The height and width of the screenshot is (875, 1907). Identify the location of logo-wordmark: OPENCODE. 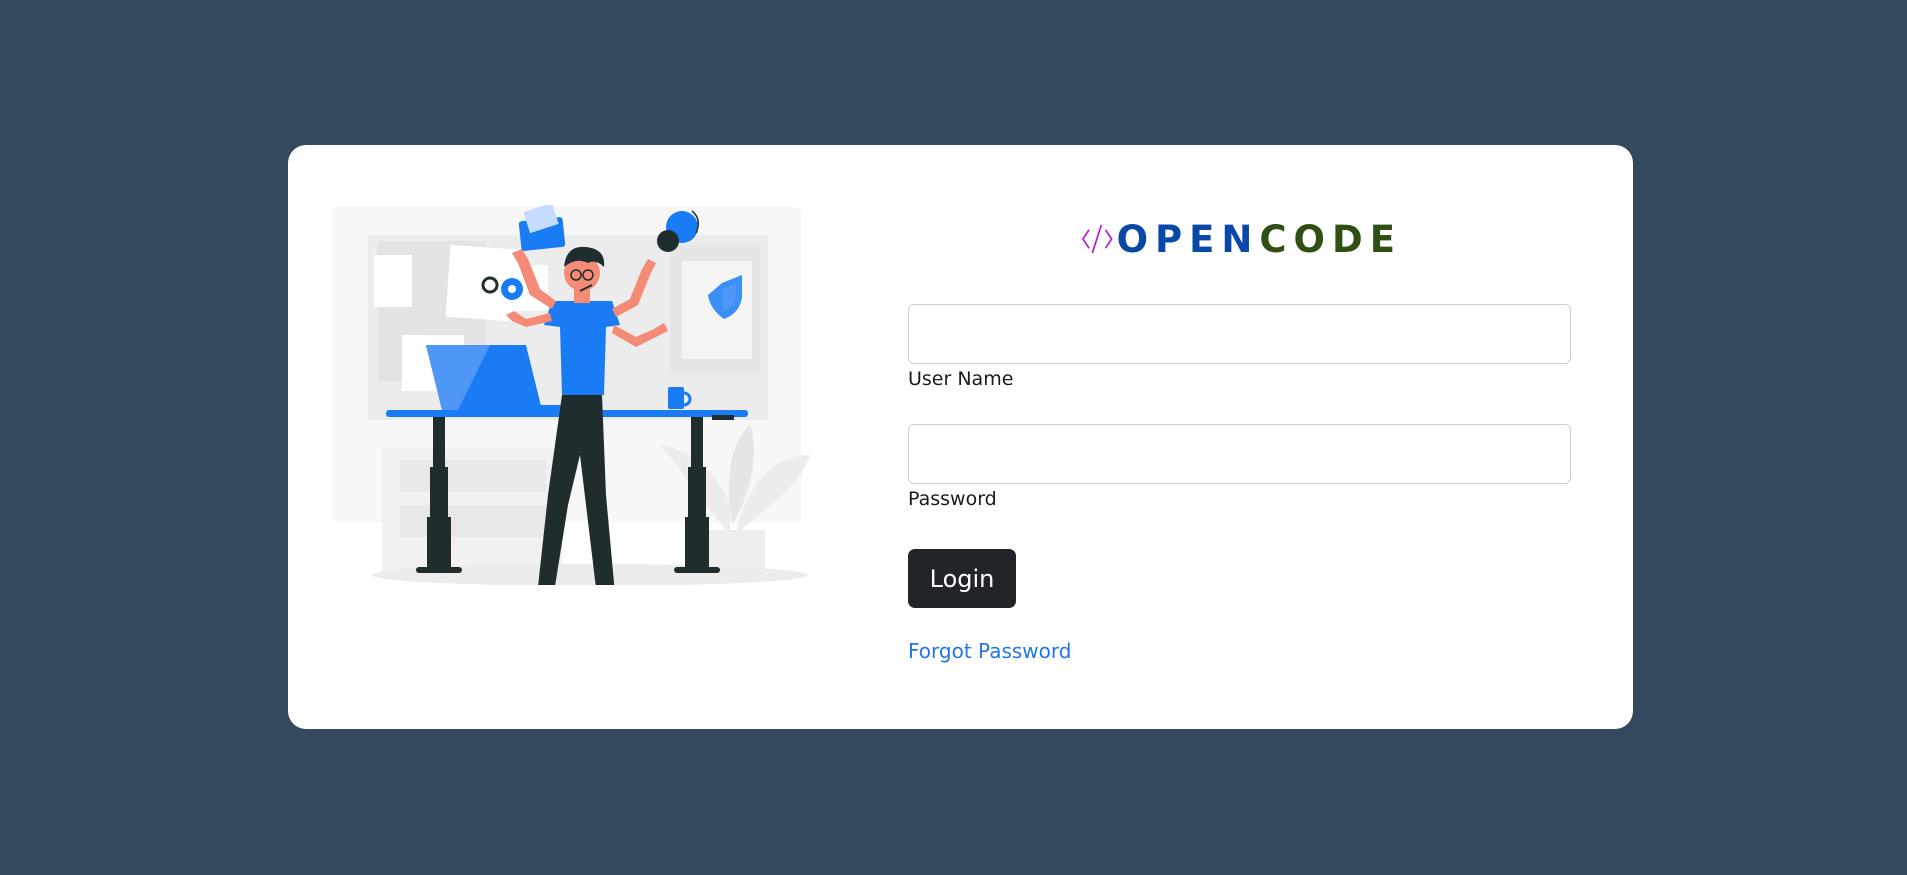
(1259, 239).